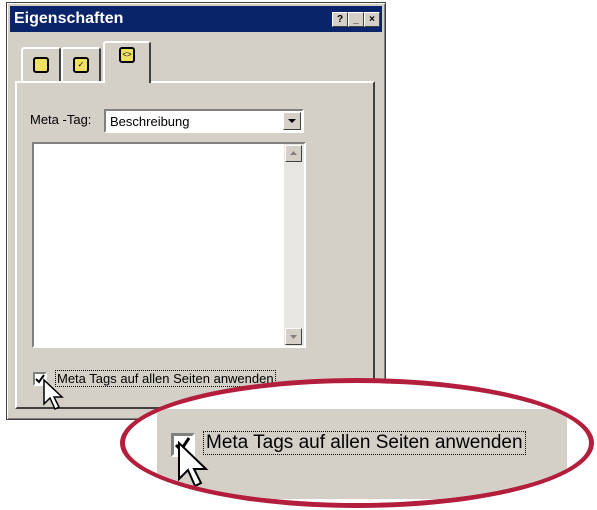 Image resolution: width=597 pixels, height=510 pixels. Describe the element at coordinates (204, 121) in the screenshot. I see `meta-tag-select: Beschreibung` at that location.